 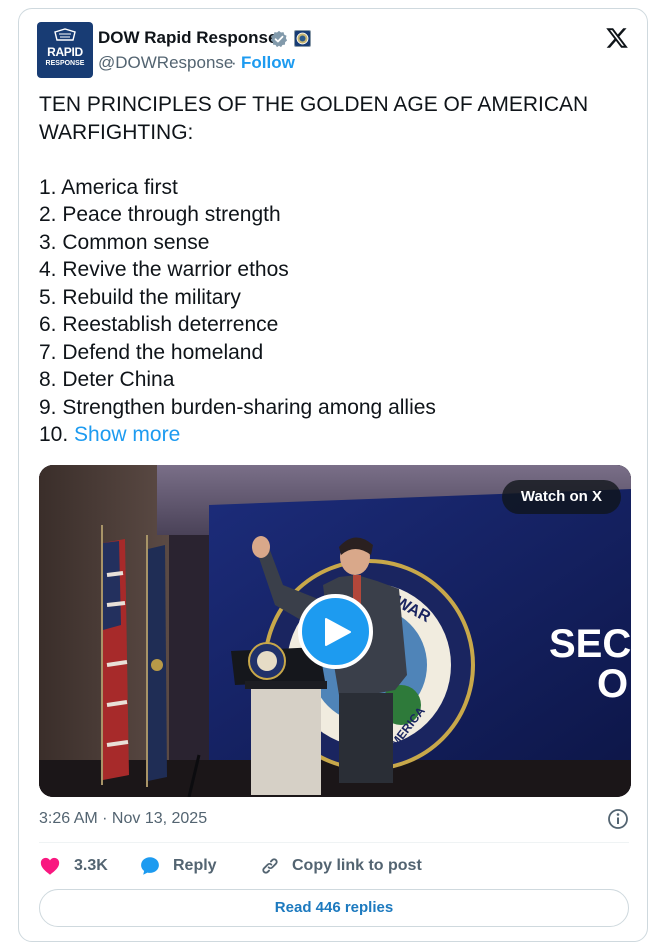 I want to click on reply-button: Reply, so click(x=184, y=866).